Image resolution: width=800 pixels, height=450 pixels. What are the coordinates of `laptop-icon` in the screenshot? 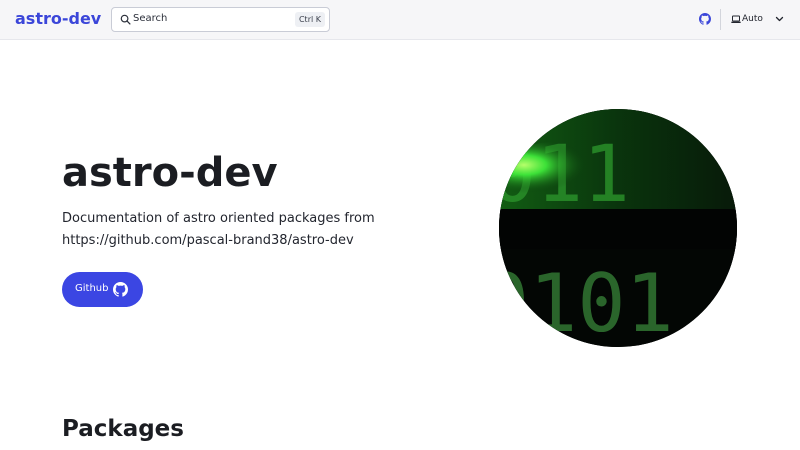 It's located at (736, 19).